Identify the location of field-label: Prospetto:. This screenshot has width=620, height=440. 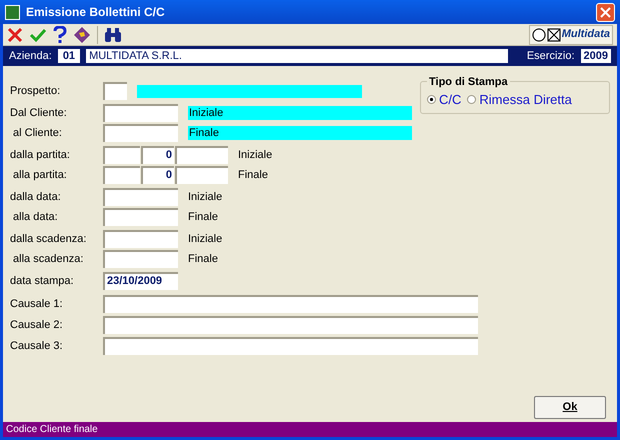
(36, 91).